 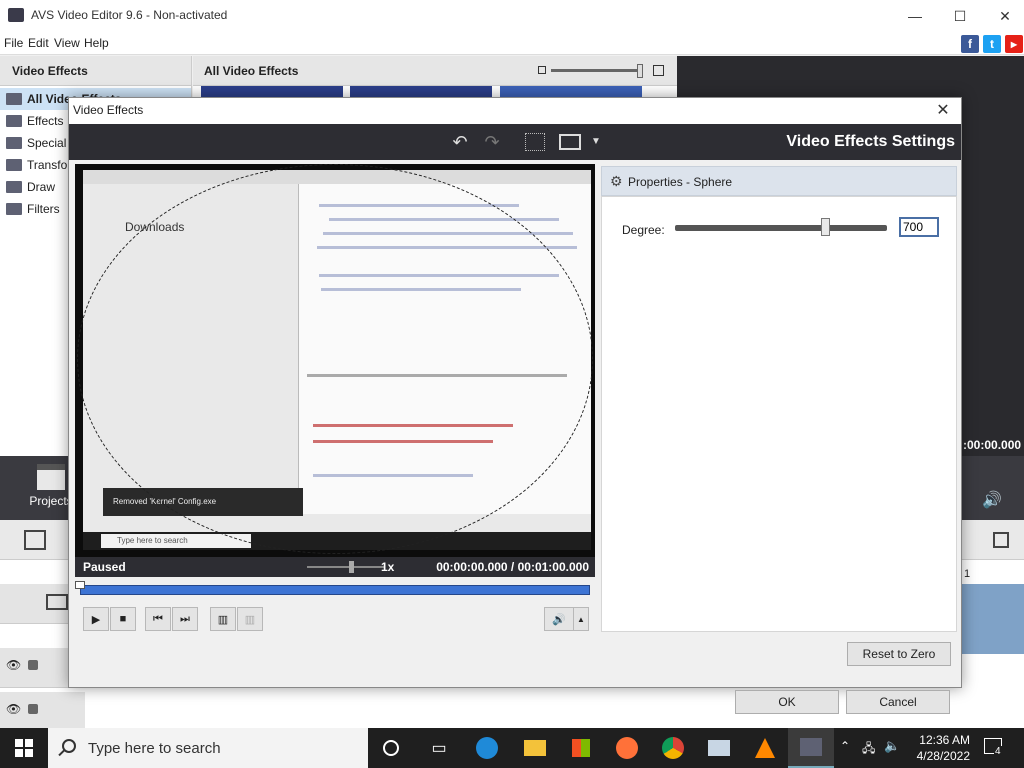 I want to click on cancel-button: Cancel, so click(x=898, y=702).